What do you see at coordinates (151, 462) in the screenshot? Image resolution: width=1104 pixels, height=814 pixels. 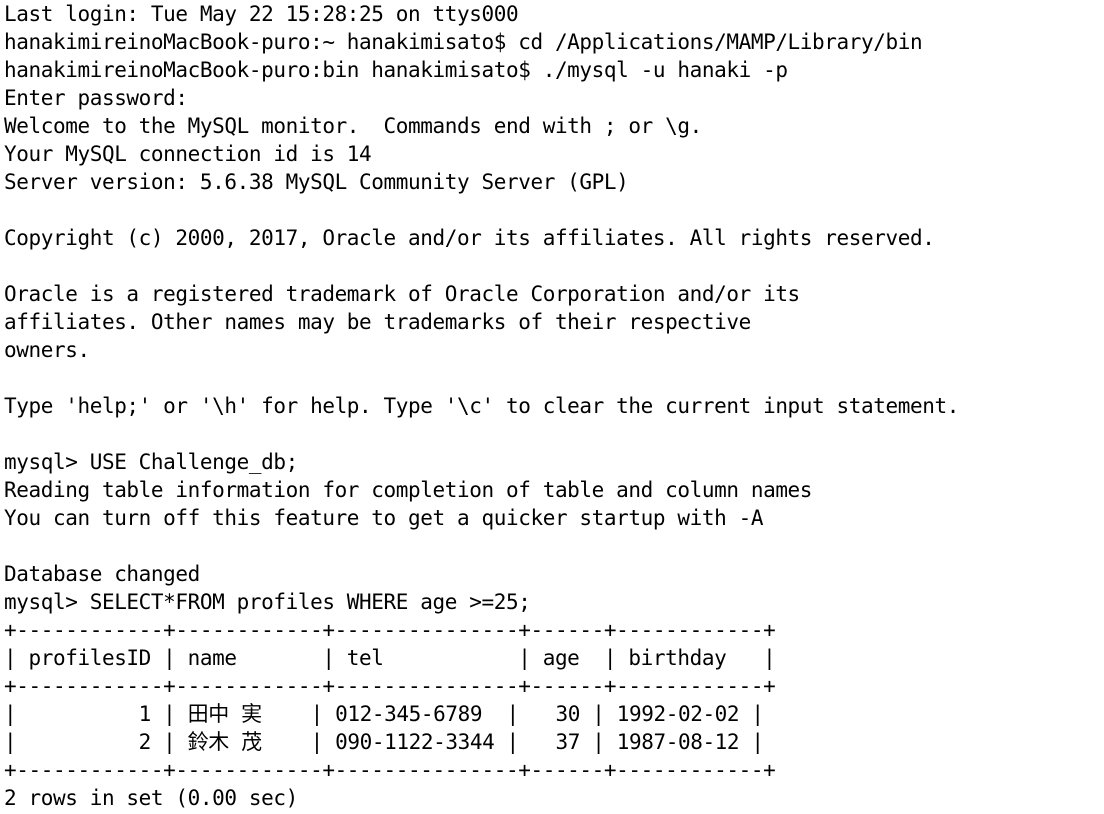 I see `mysql-use-command: mysql> USE Challenge_db;` at bounding box center [151, 462].